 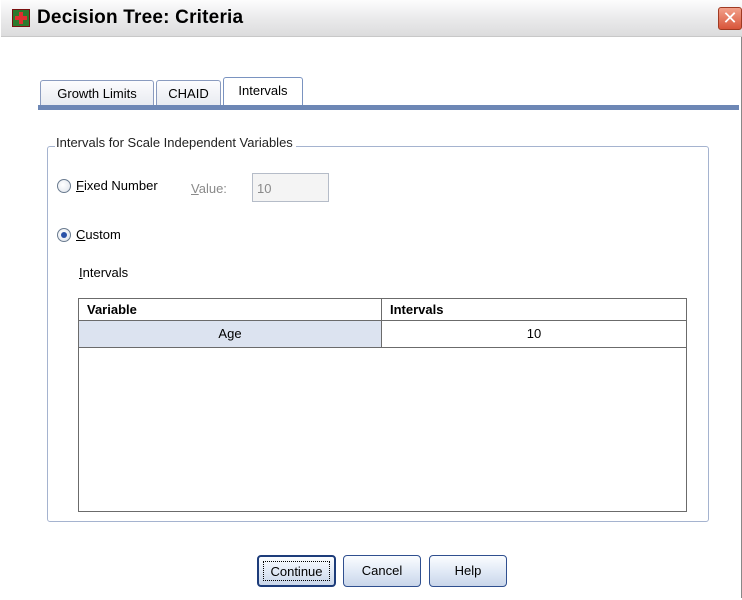 I want to click on tab-label: Growth Limits, so click(x=97, y=93).